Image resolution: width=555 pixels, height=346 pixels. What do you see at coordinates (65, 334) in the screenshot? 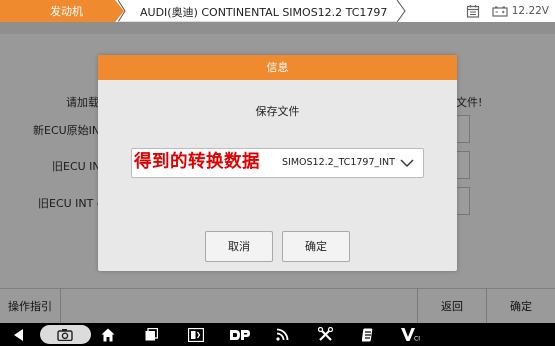
I see `camera-icon` at bounding box center [65, 334].